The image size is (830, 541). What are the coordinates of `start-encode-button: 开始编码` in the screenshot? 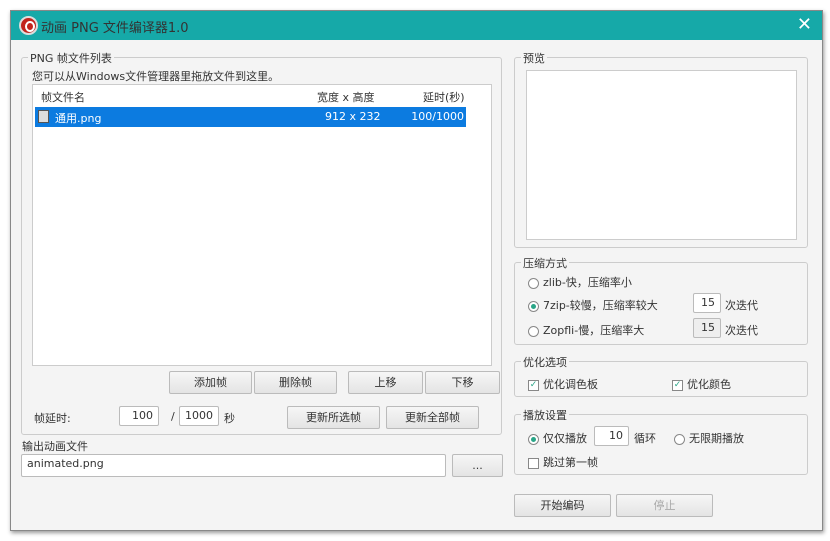 It's located at (562, 505).